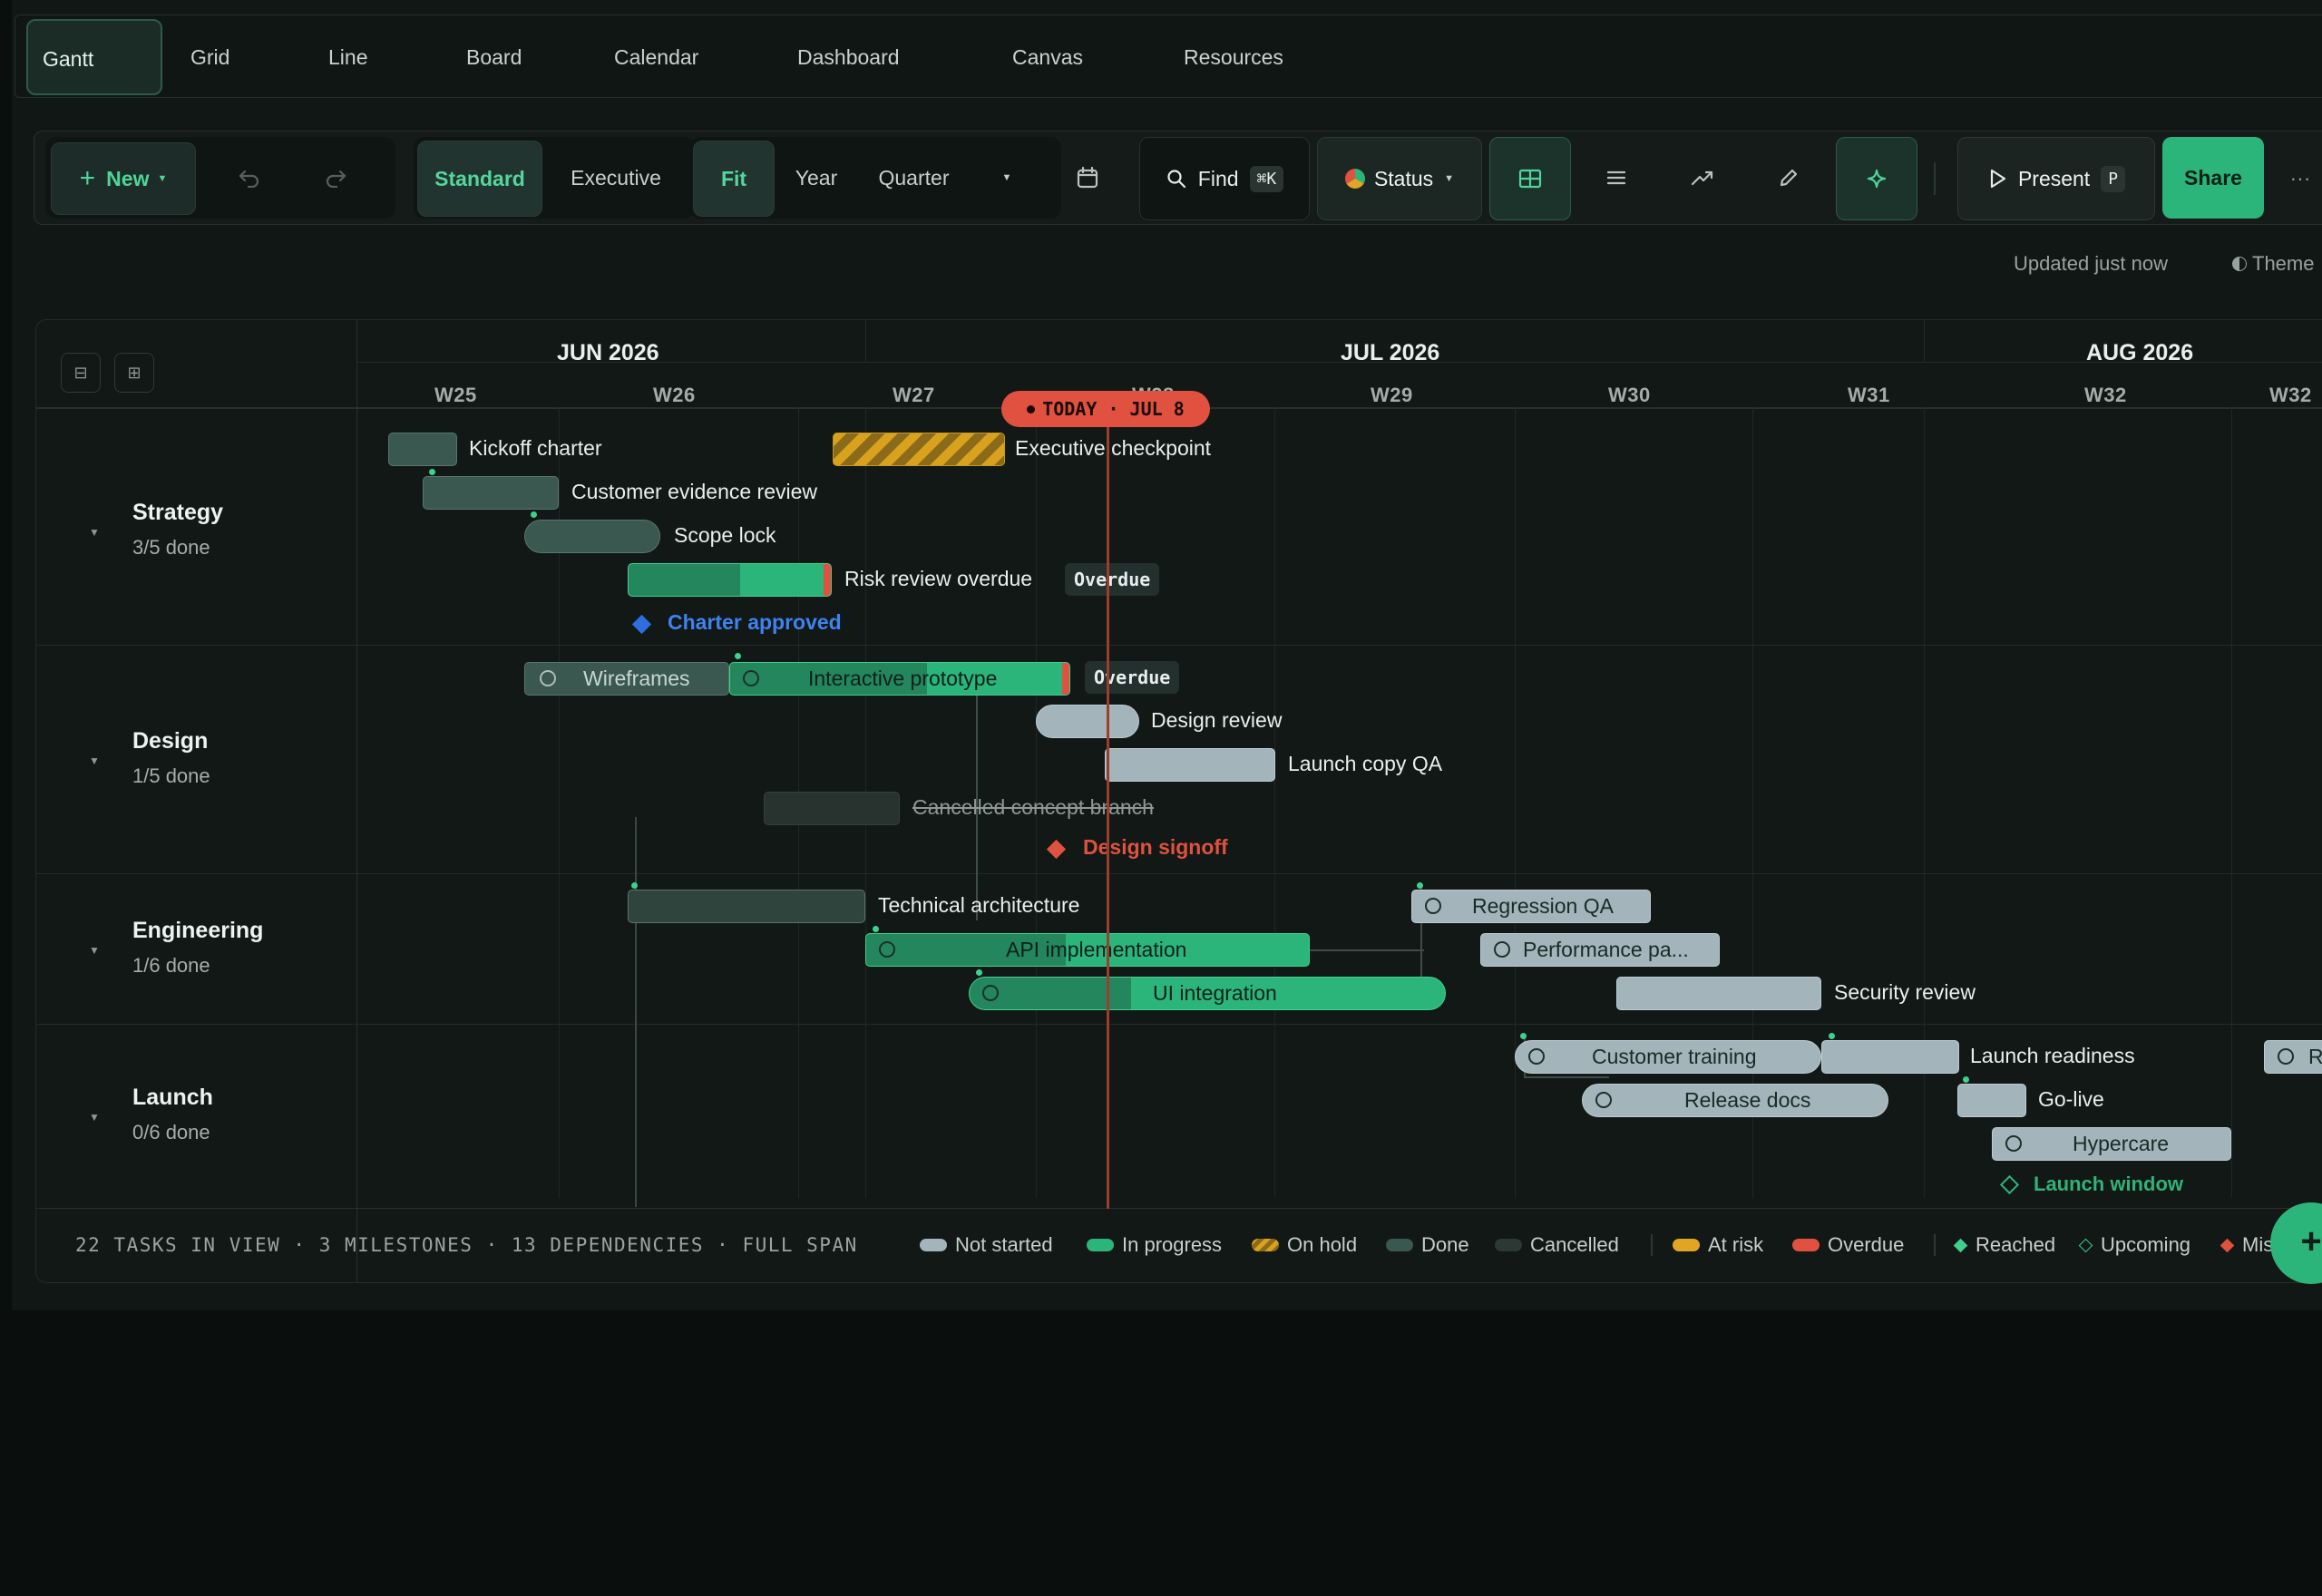 This screenshot has height=1596, width=2322. Describe the element at coordinates (123, 178) in the screenshot. I see `new-button: + New ▼` at that location.